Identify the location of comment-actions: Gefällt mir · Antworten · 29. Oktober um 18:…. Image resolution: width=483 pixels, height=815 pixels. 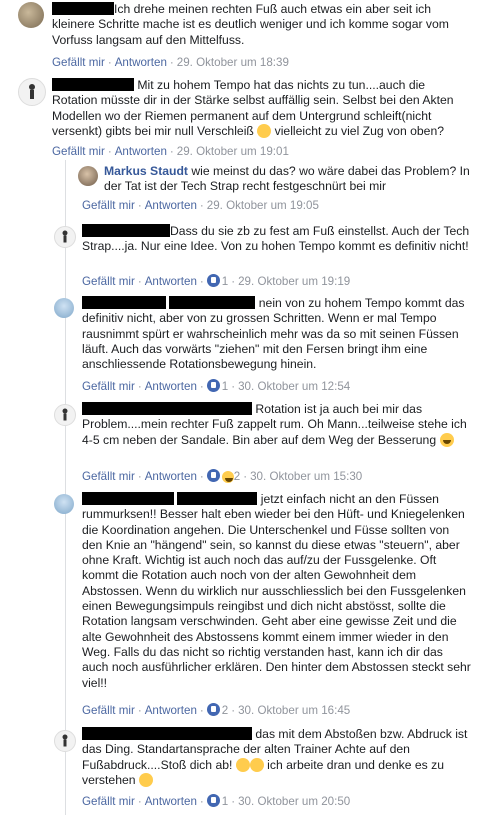
(170, 62).